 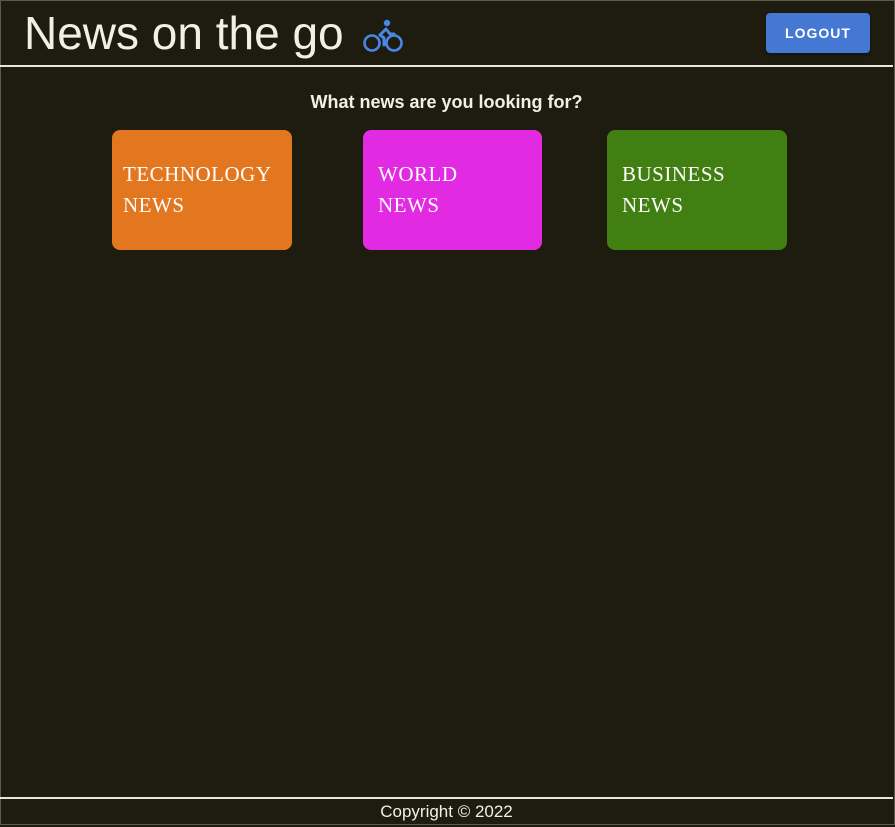 What do you see at coordinates (418, 190) in the screenshot?
I see `world-news-label: WORLD NEWS` at bounding box center [418, 190].